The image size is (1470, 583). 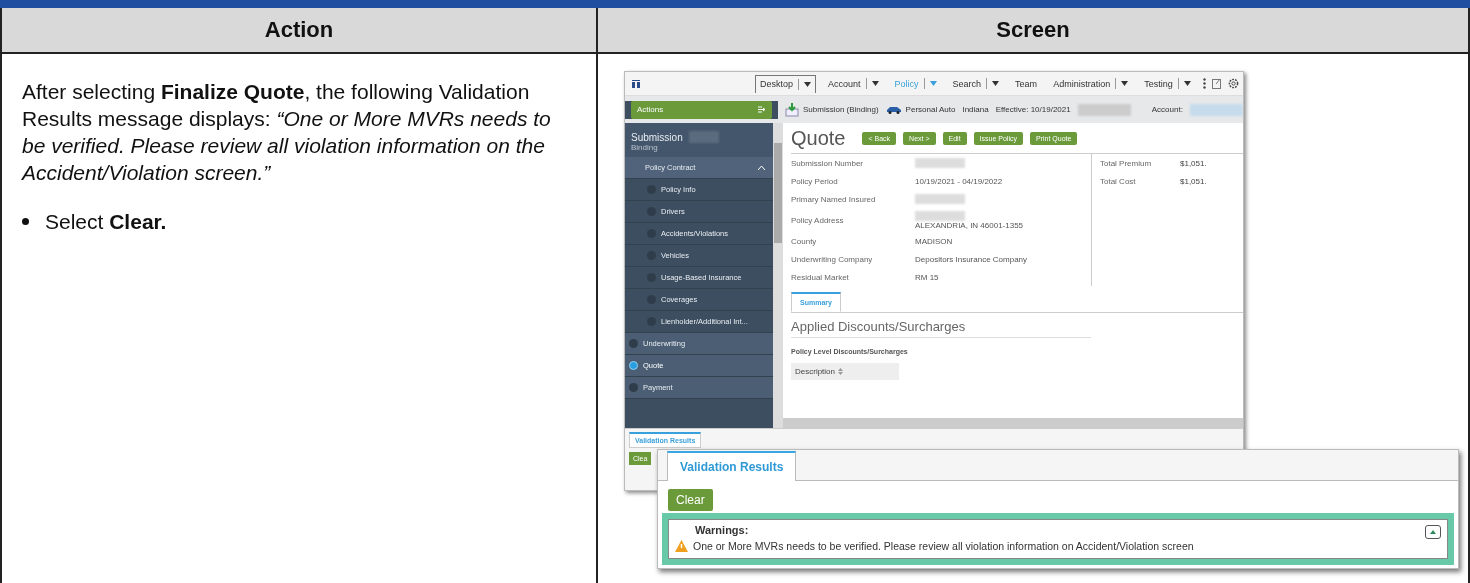 What do you see at coordinates (645, 147) in the screenshot?
I see `sidebar-subtitle: Binding` at bounding box center [645, 147].